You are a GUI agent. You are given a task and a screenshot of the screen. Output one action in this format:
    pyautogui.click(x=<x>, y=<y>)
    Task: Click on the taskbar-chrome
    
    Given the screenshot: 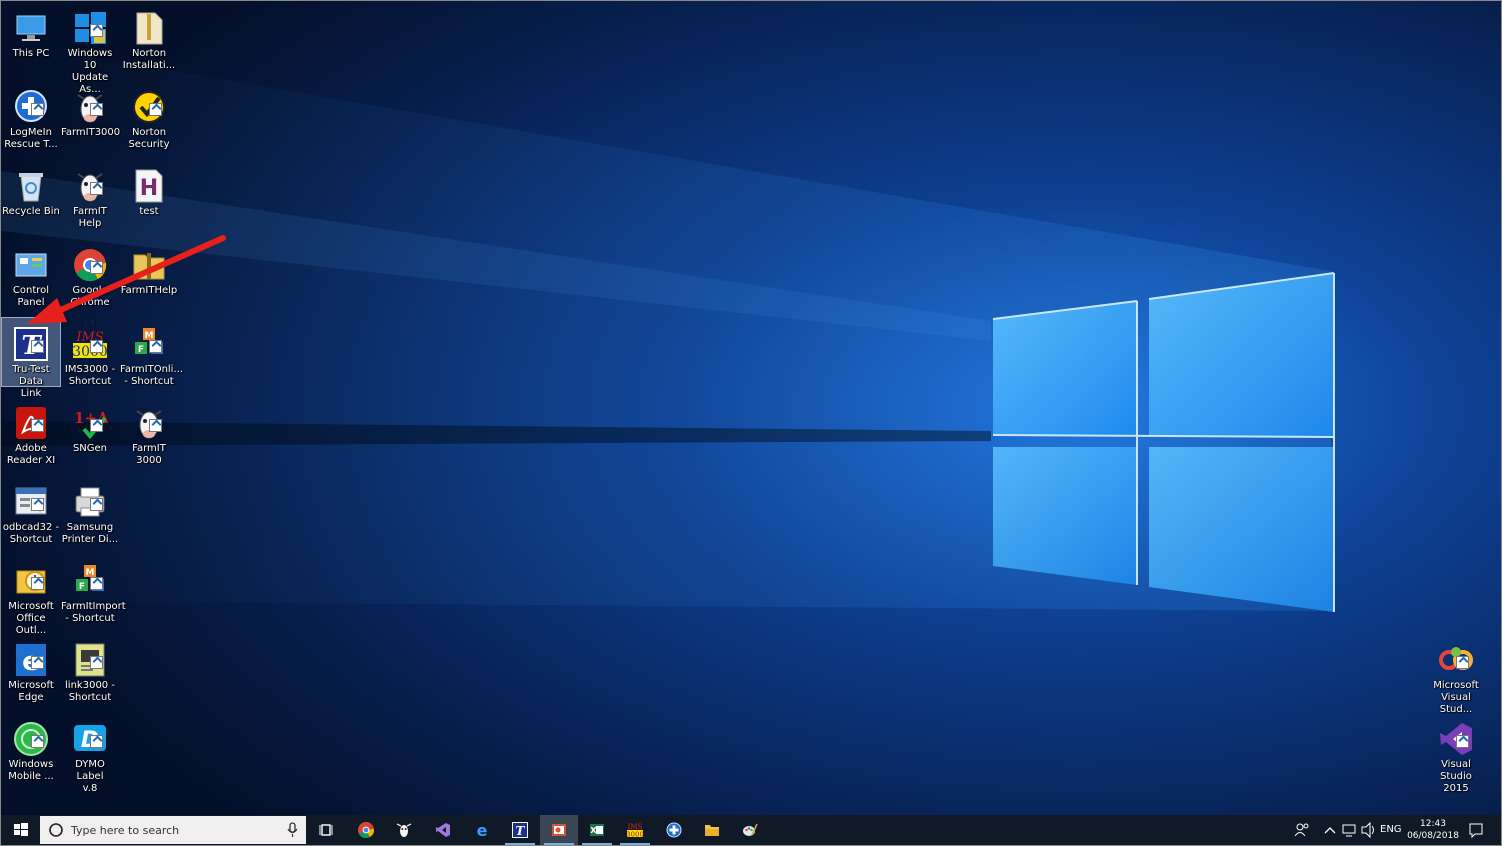 What is the action you would take?
    pyautogui.click(x=366, y=830)
    